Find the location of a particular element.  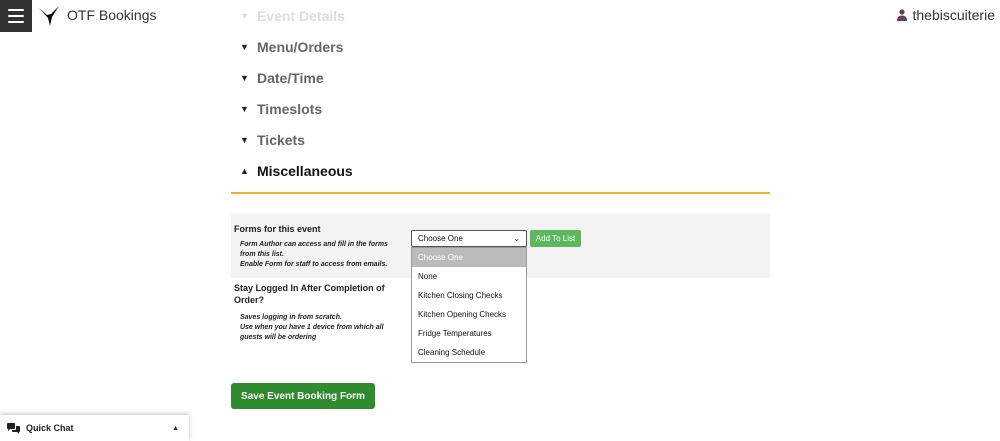

section-label: Event Details is located at coordinates (301, 16).